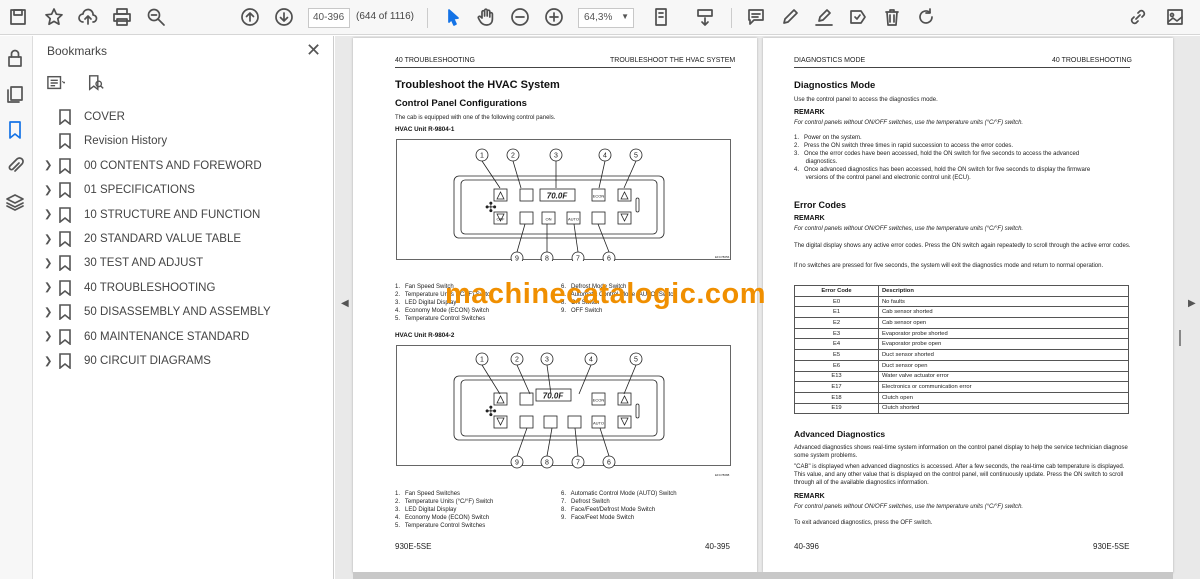  Describe the element at coordinates (790, 17) in the screenshot. I see `highlight-pen-icon` at that location.